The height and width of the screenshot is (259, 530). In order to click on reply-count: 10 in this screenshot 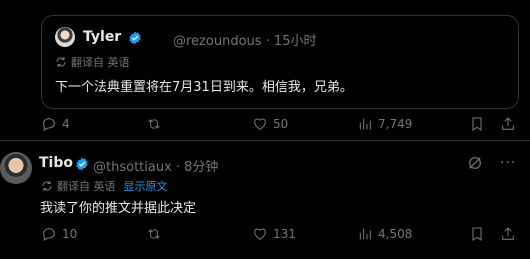, I will do `click(70, 234)`.